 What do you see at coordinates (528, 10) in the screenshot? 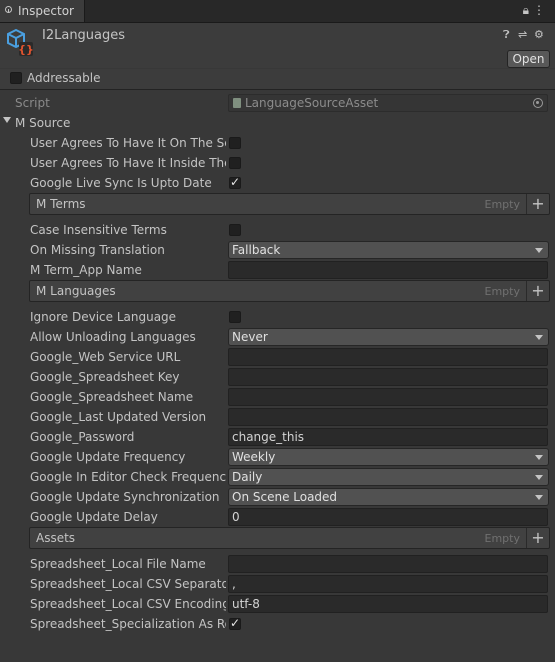
I see `lock-icon: 🔒︎` at bounding box center [528, 10].